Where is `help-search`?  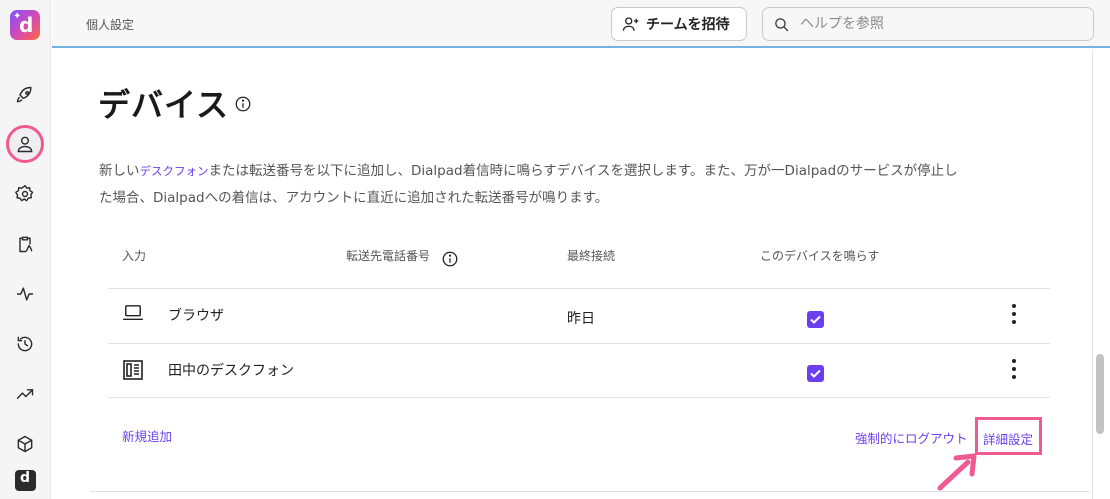
help-search is located at coordinates (928, 24).